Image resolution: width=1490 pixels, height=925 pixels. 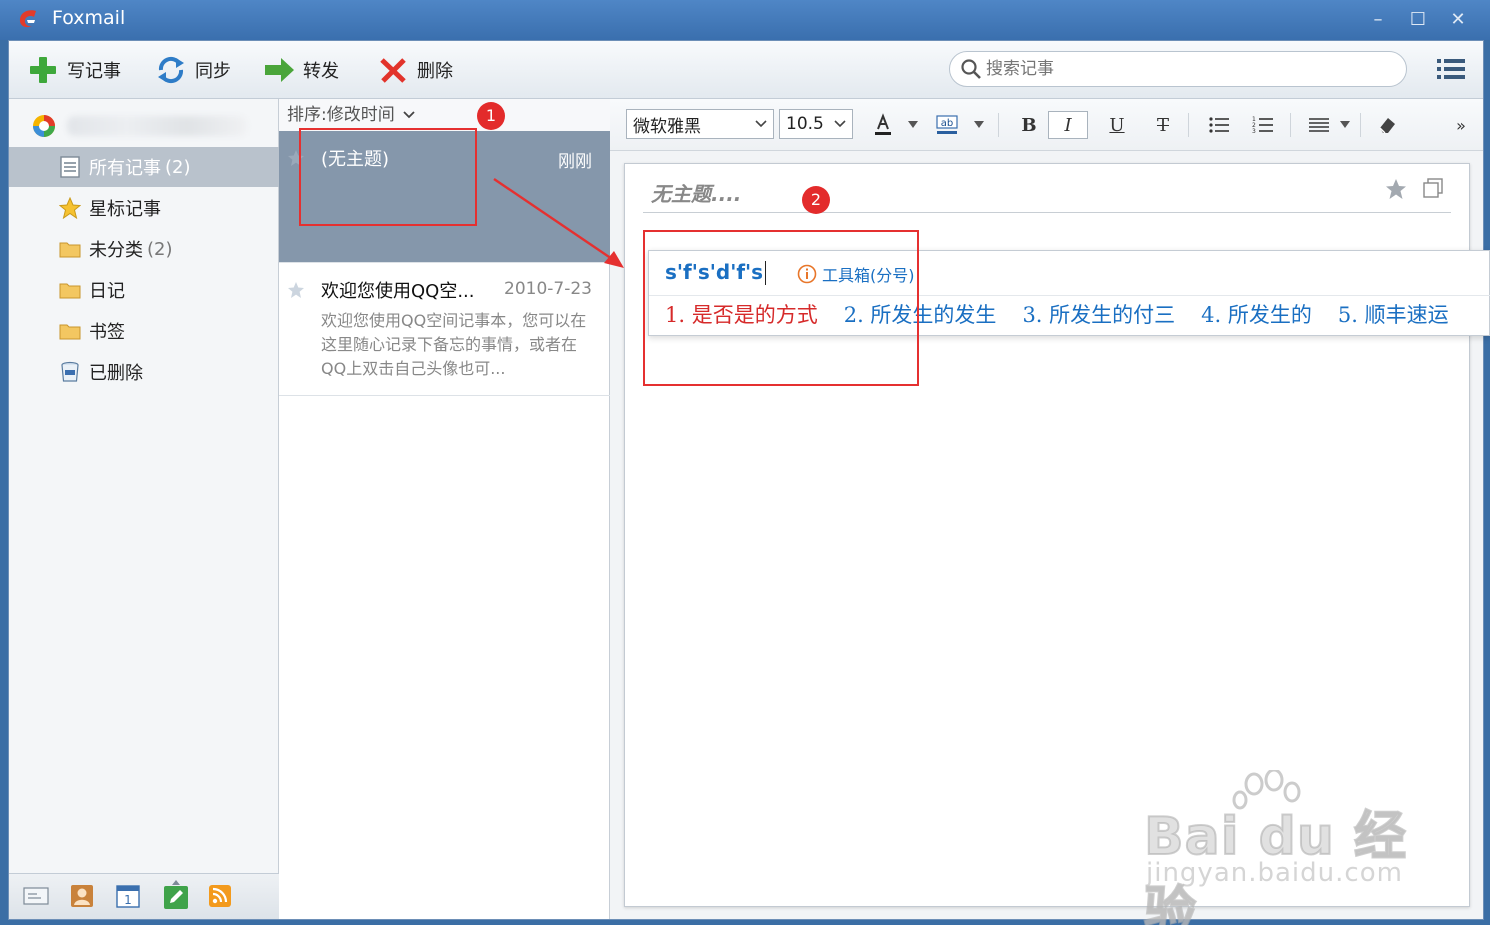 I want to click on mail-icon, so click(x=36, y=896).